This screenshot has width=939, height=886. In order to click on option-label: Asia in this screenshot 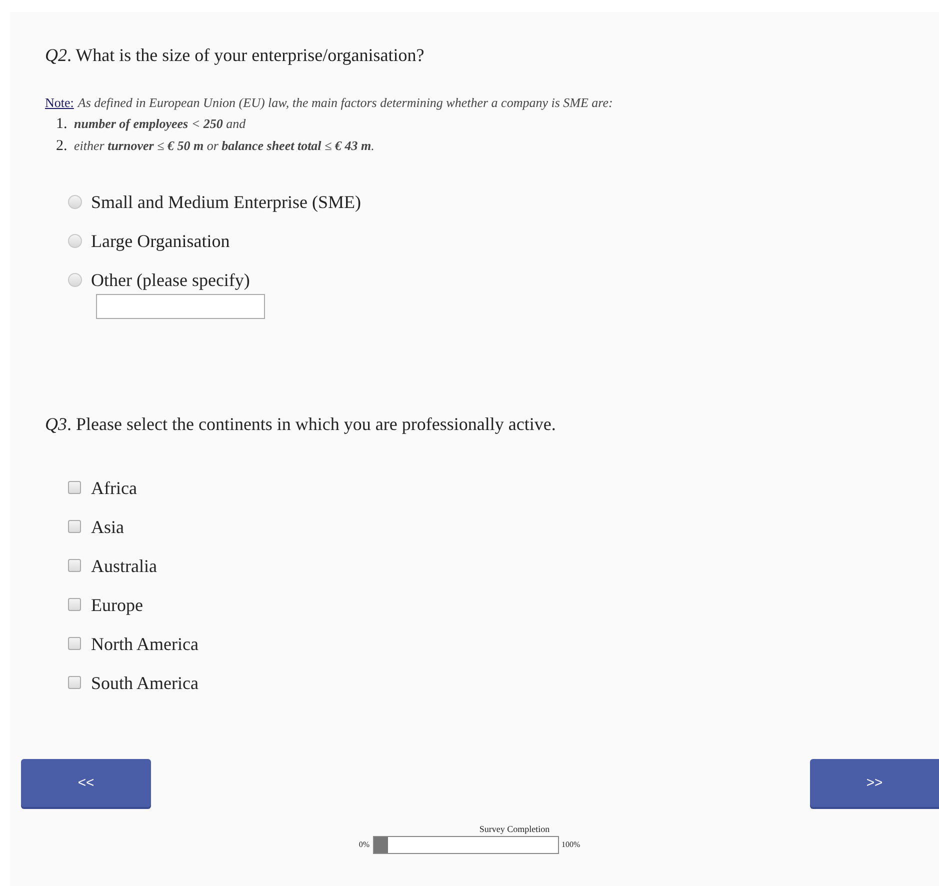, I will do `click(107, 526)`.